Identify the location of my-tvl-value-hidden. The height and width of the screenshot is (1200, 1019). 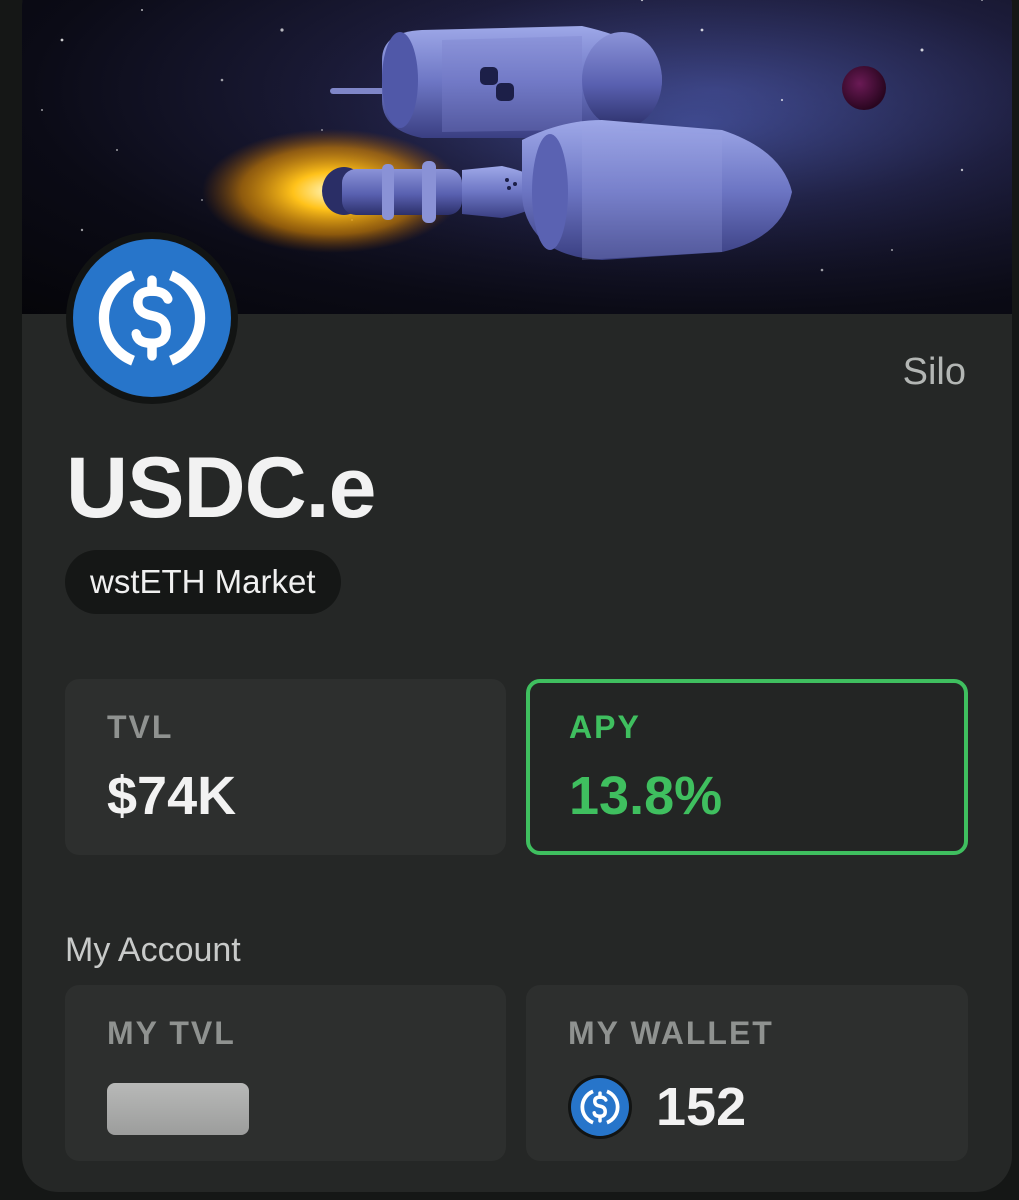
(178, 1109).